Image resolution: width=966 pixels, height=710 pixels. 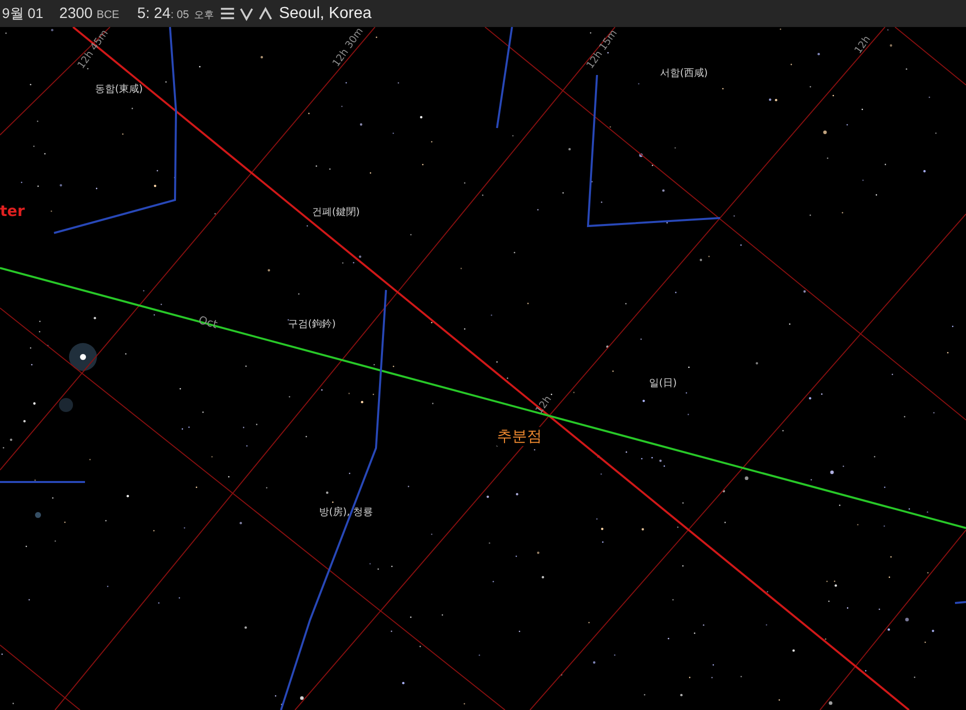 What do you see at coordinates (325, 13) in the screenshot?
I see `location-text: Seoul, Korea` at bounding box center [325, 13].